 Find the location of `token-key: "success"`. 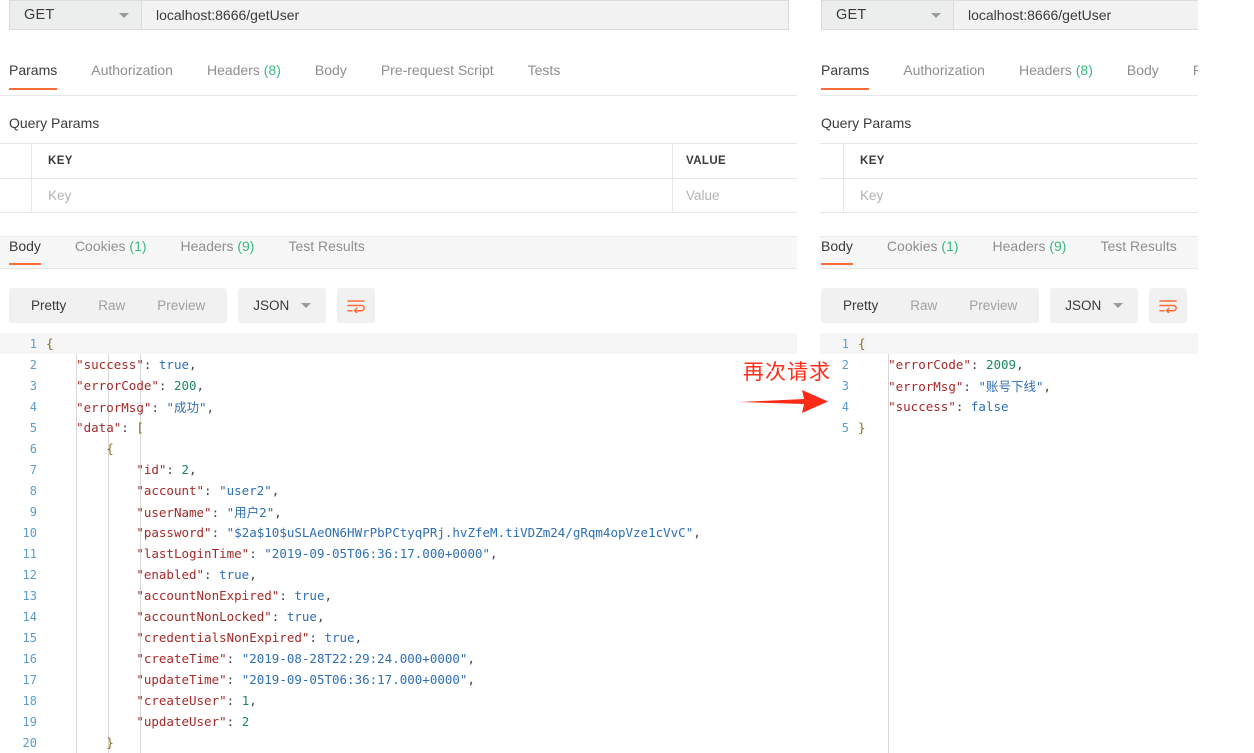

token-key: "success" is located at coordinates (110, 364).